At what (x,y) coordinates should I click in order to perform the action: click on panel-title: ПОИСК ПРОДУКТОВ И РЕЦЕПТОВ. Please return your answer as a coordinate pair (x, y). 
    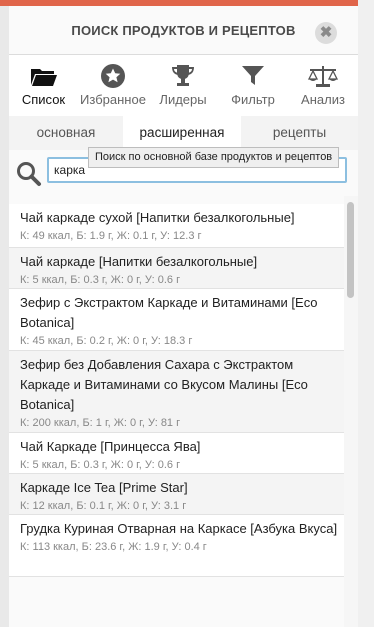
    Looking at the image, I should click on (183, 30).